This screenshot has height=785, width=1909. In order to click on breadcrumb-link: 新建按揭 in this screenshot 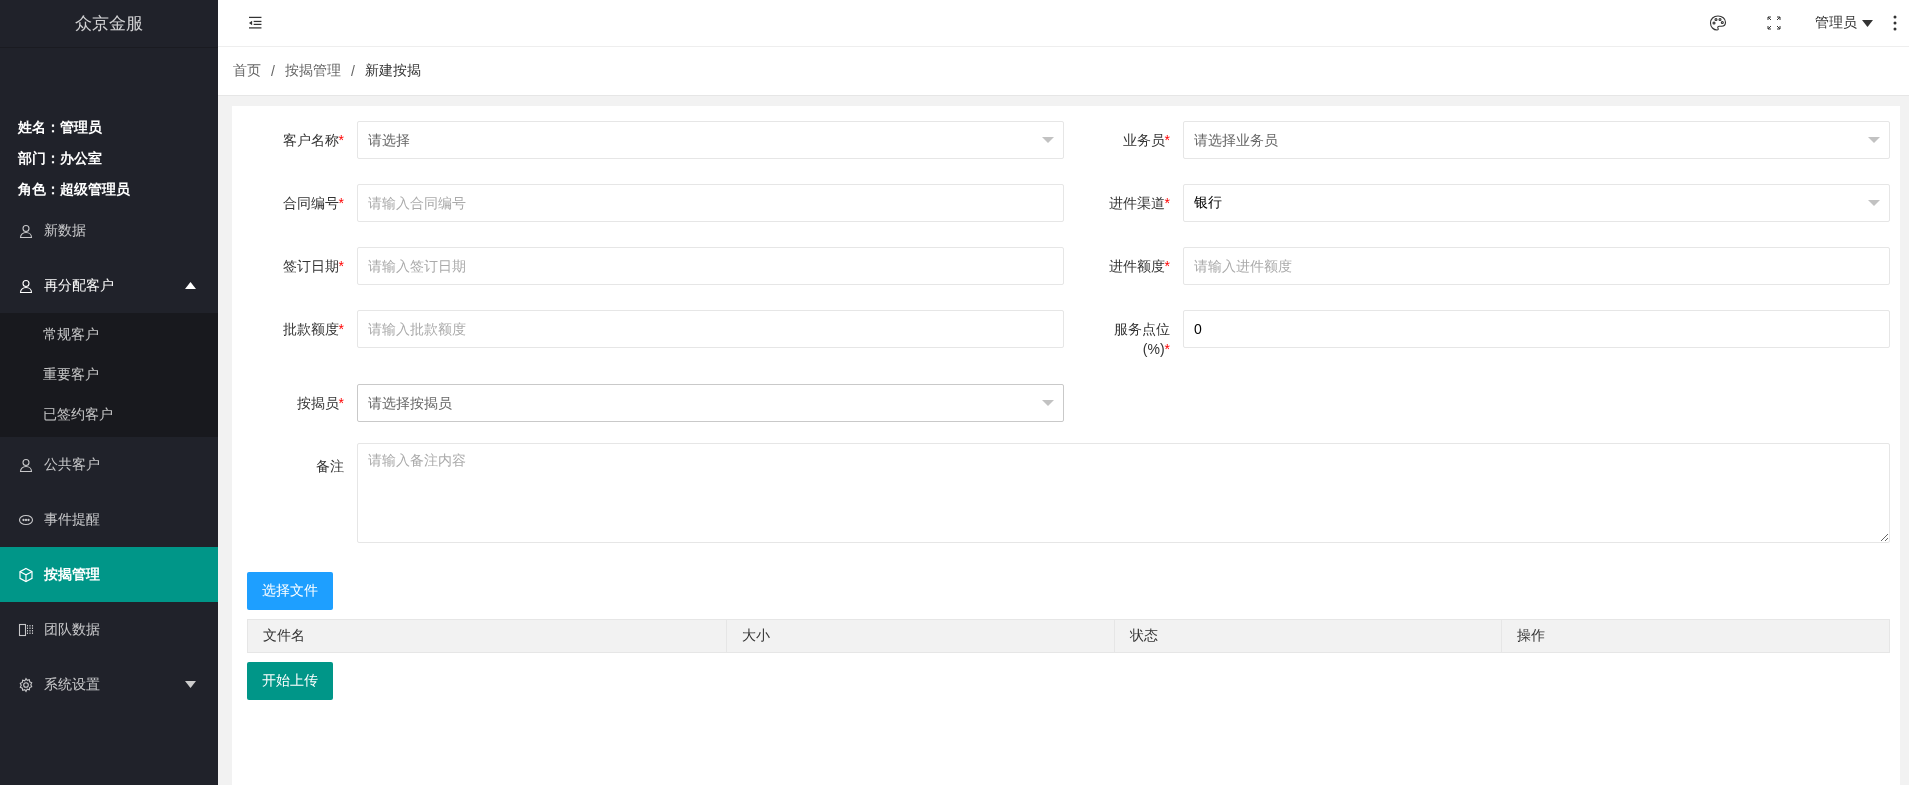, I will do `click(392, 71)`.